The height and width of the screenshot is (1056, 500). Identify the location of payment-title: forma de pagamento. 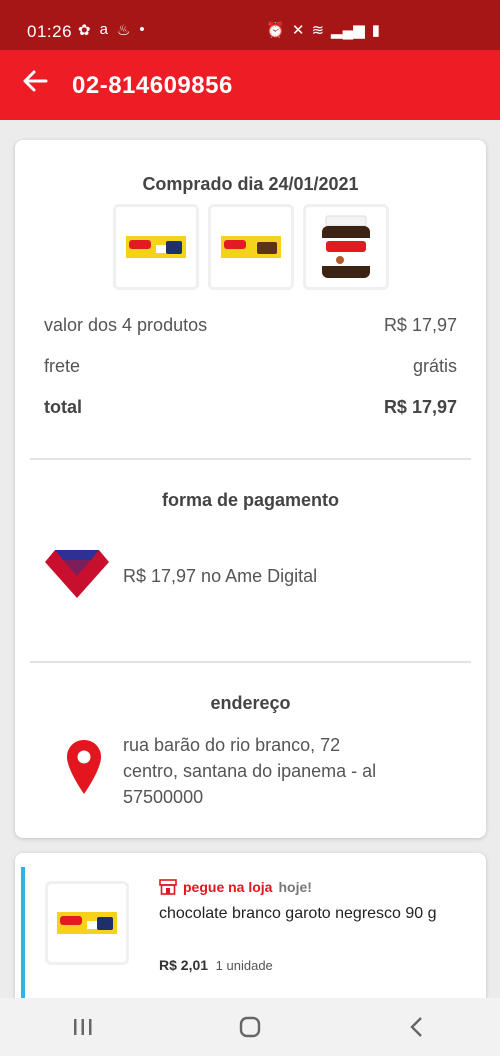
(250, 500).